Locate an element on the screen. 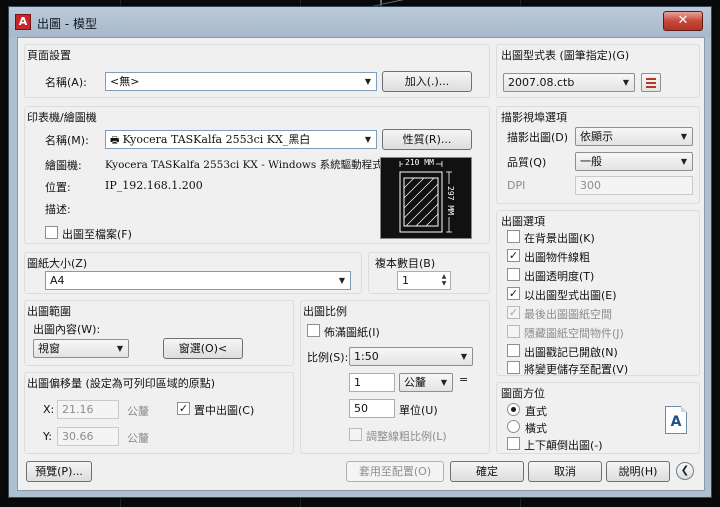  paper-width-label: 210 MM is located at coordinates (419, 162).